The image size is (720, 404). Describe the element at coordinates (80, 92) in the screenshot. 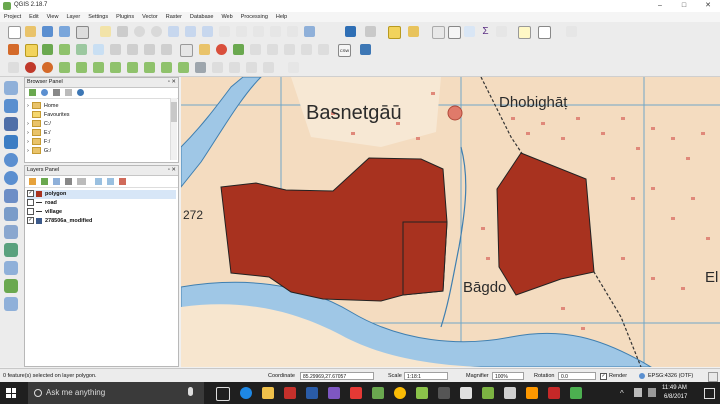

I see `info-icon` at that location.